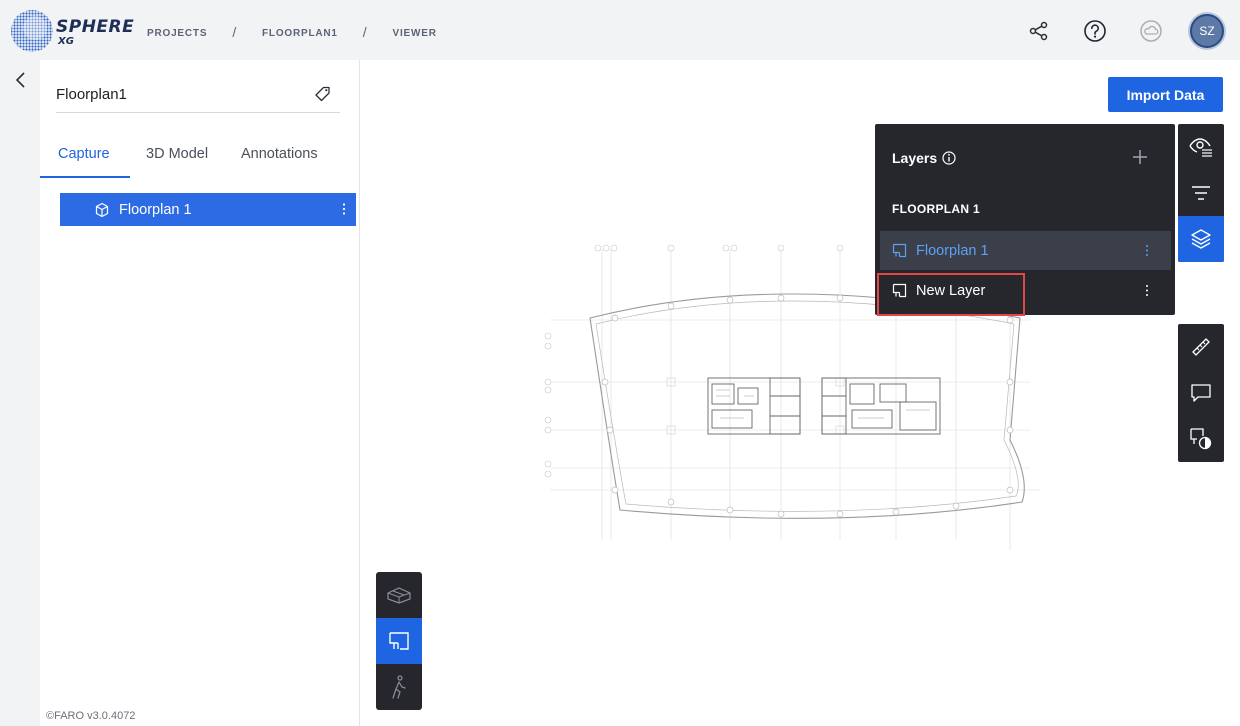  I want to click on avatar: SZ, so click(1207, 31).